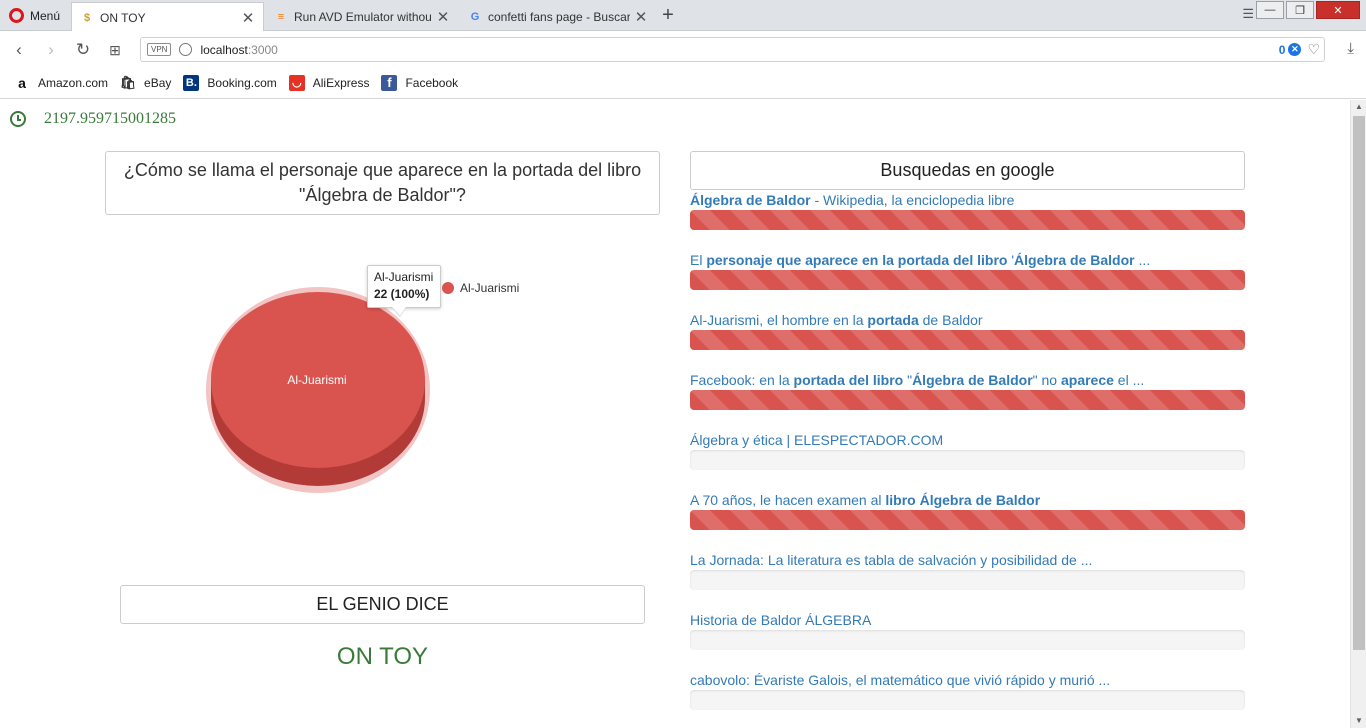 This screenshot has height=728, width=1366. What do you see at coordinates (318, 390) in the screenshot?
I see `pie-chart: Al-Juarismi` at bounding box center [318, 390].